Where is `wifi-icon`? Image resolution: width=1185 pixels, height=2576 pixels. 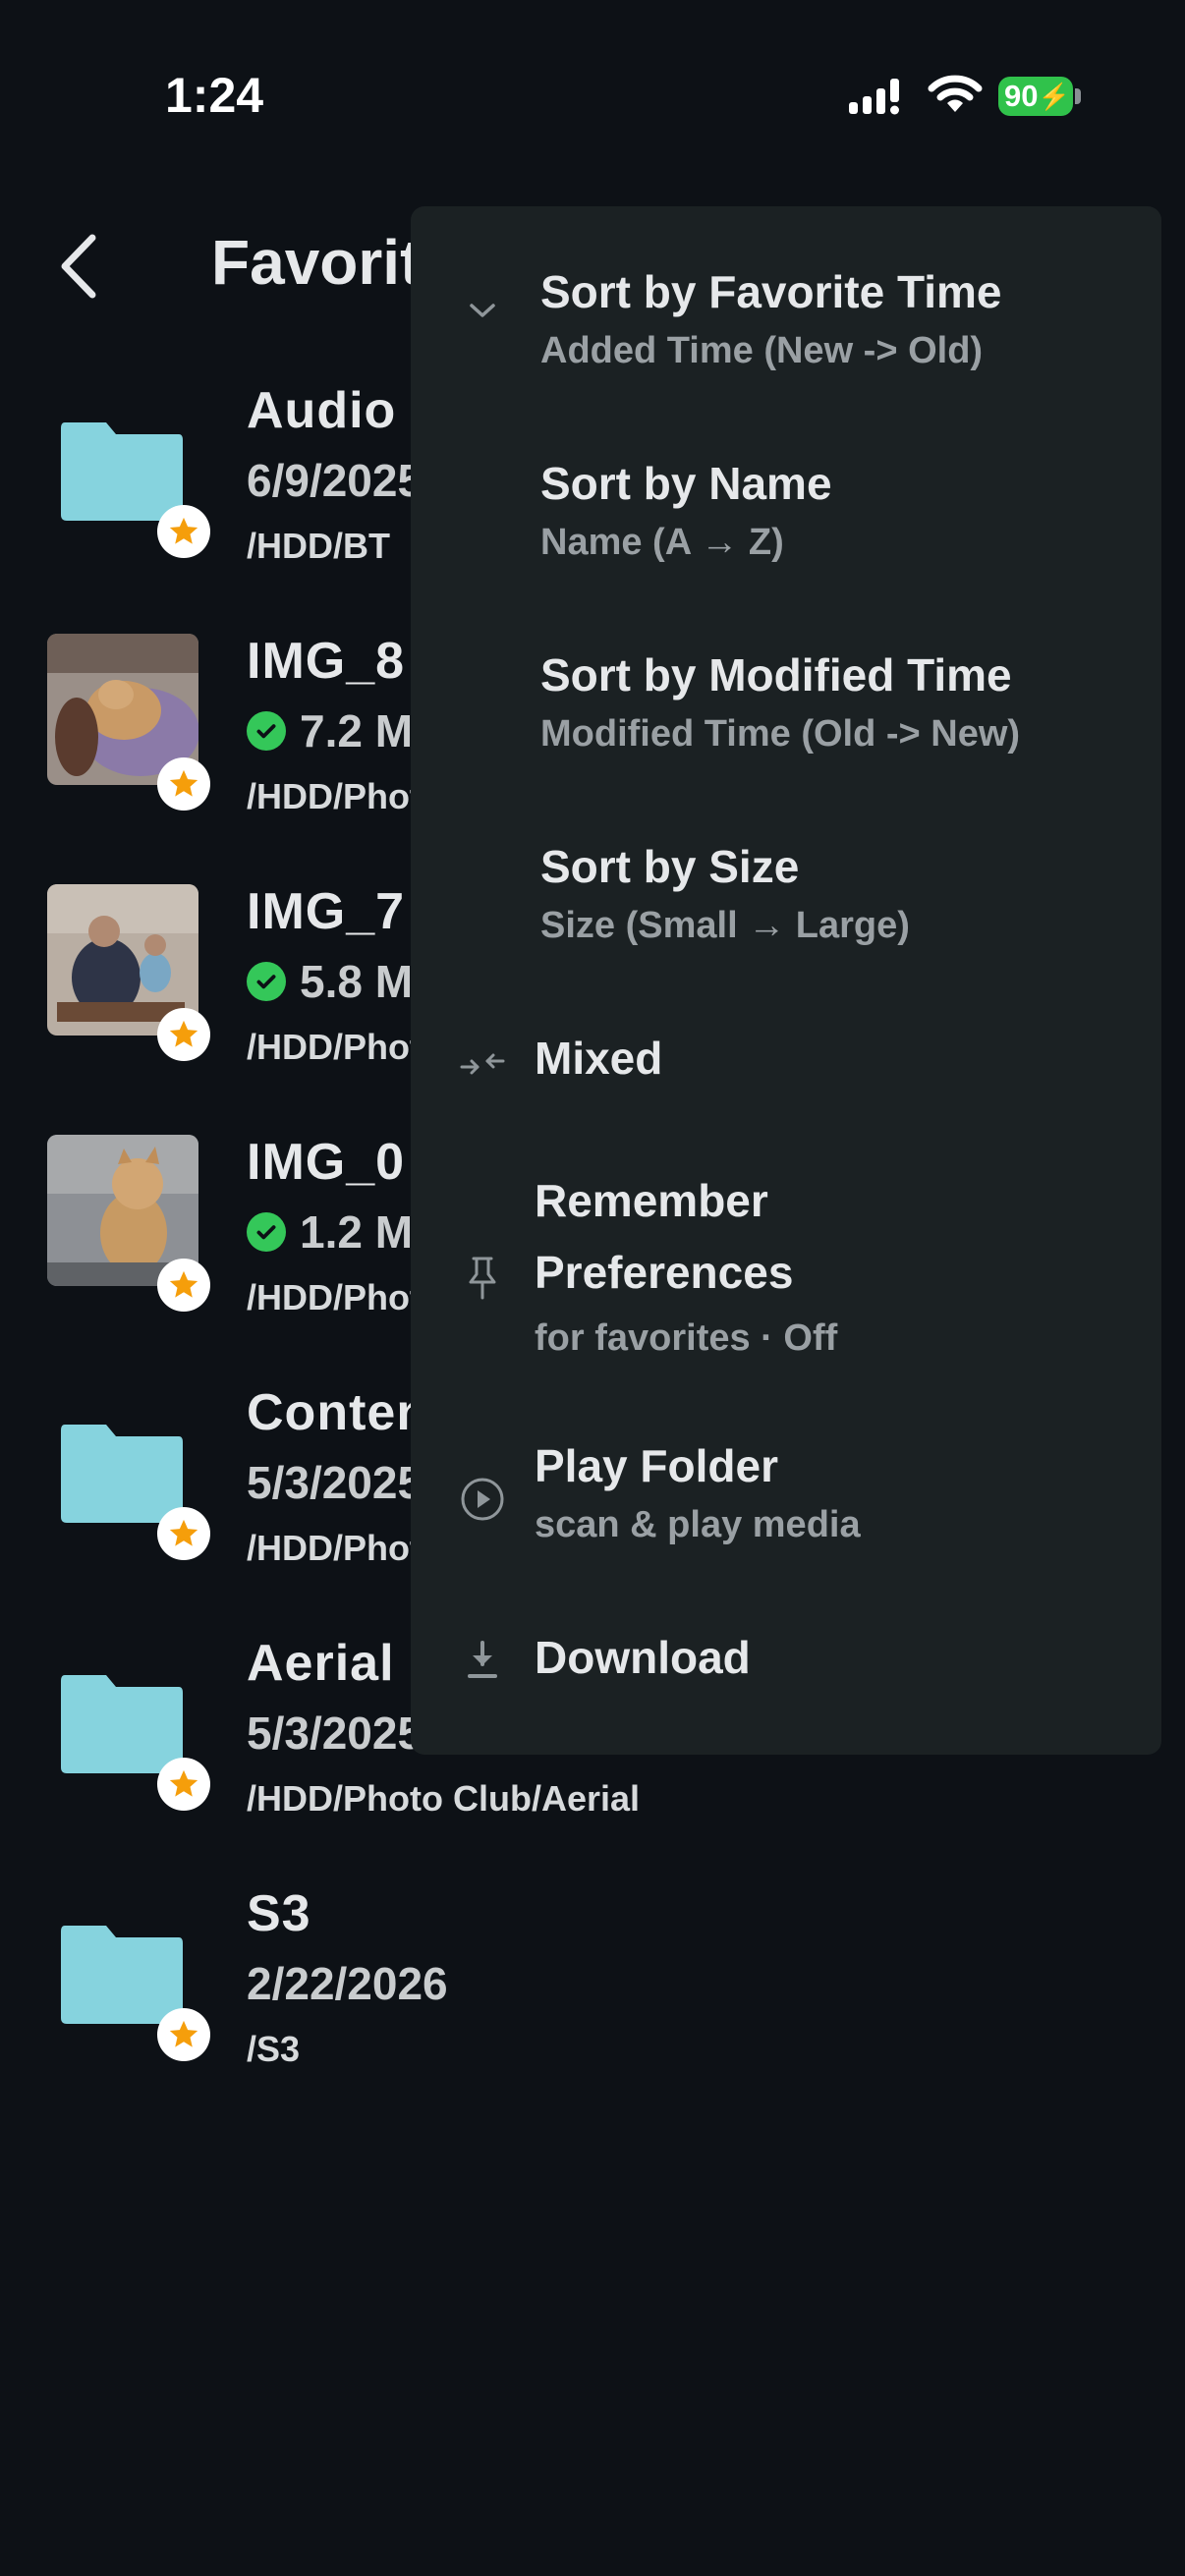
wifi-icon is located at coordinates (956, 96).